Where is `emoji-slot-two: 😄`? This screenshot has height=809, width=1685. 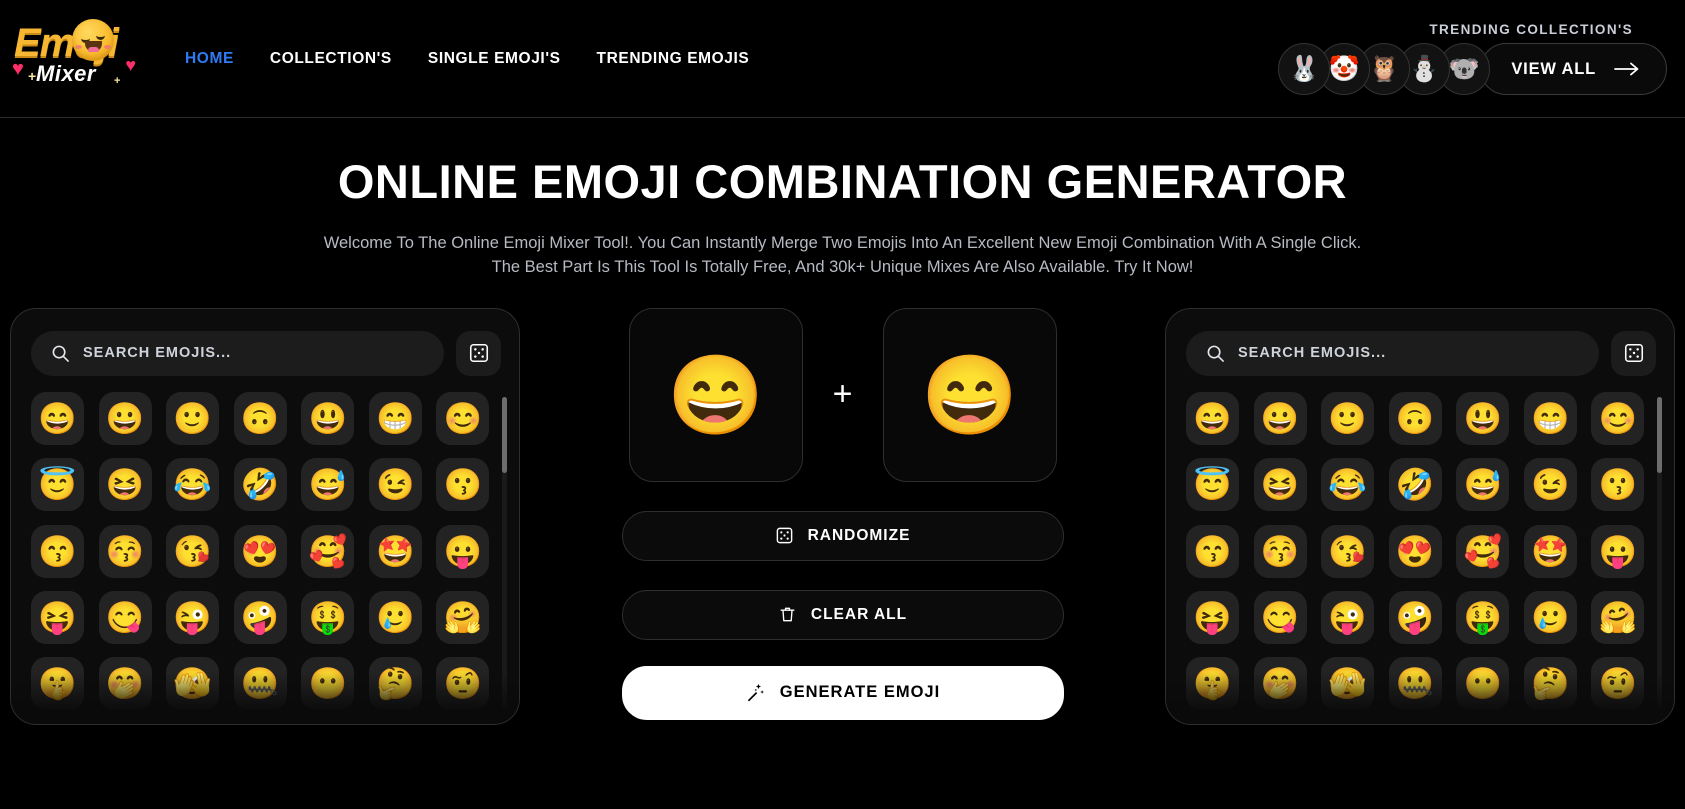 emoji-slot-two: 😄 is located at coordinates (969, 394).